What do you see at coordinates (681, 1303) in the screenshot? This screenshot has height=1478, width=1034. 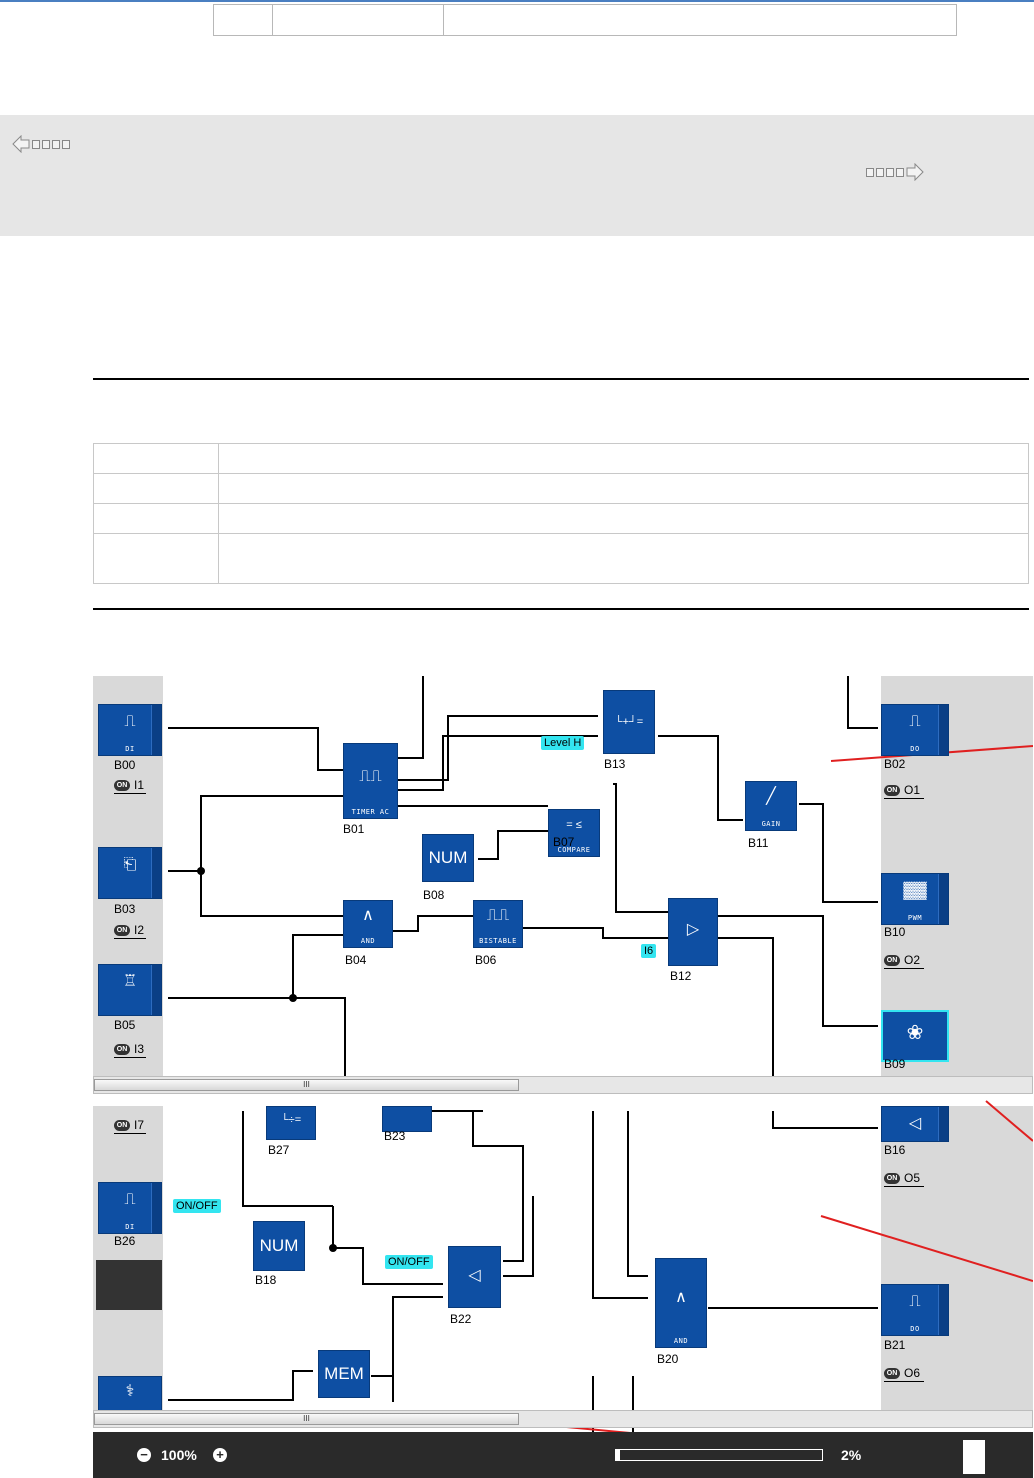 I see `block-b20: ∧ AND` at bounding box center [681, 1303].